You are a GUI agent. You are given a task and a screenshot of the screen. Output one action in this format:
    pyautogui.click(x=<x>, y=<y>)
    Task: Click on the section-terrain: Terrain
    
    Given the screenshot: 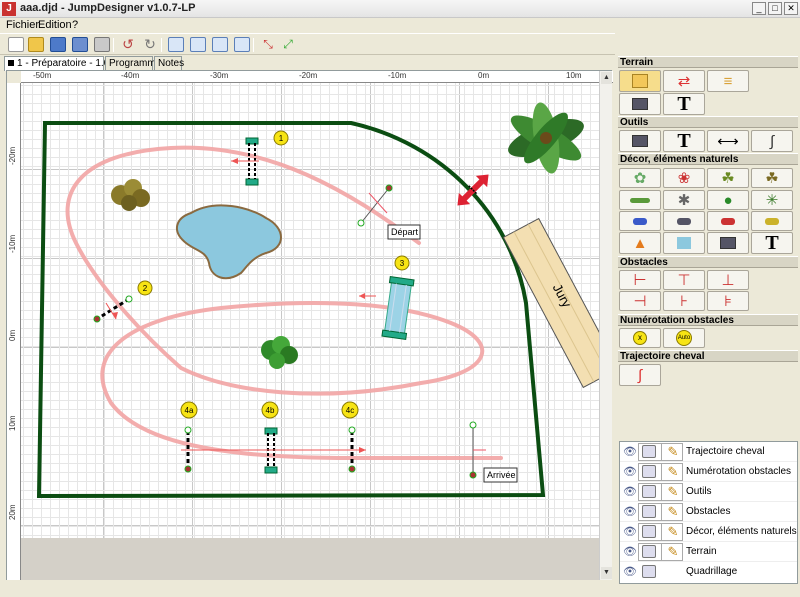 What is the action you would take?
    pyautogui.click(x=708, y=62)
    